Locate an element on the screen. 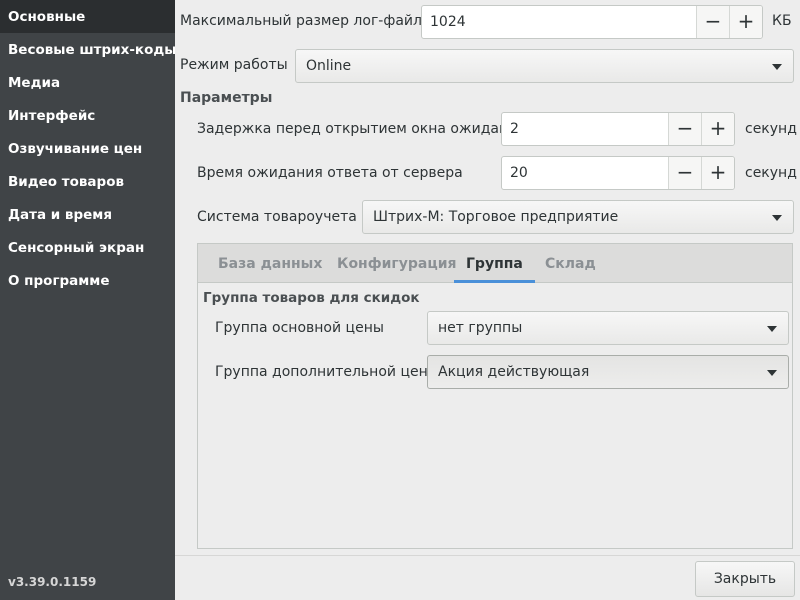  sidebar-item-about: О программе is located at coordinates (87, 280).